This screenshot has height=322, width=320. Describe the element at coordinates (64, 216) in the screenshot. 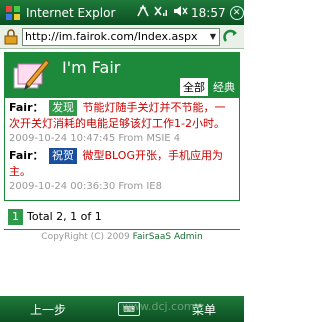

I see `page-total: Total 2, 1 of 1` at that location.